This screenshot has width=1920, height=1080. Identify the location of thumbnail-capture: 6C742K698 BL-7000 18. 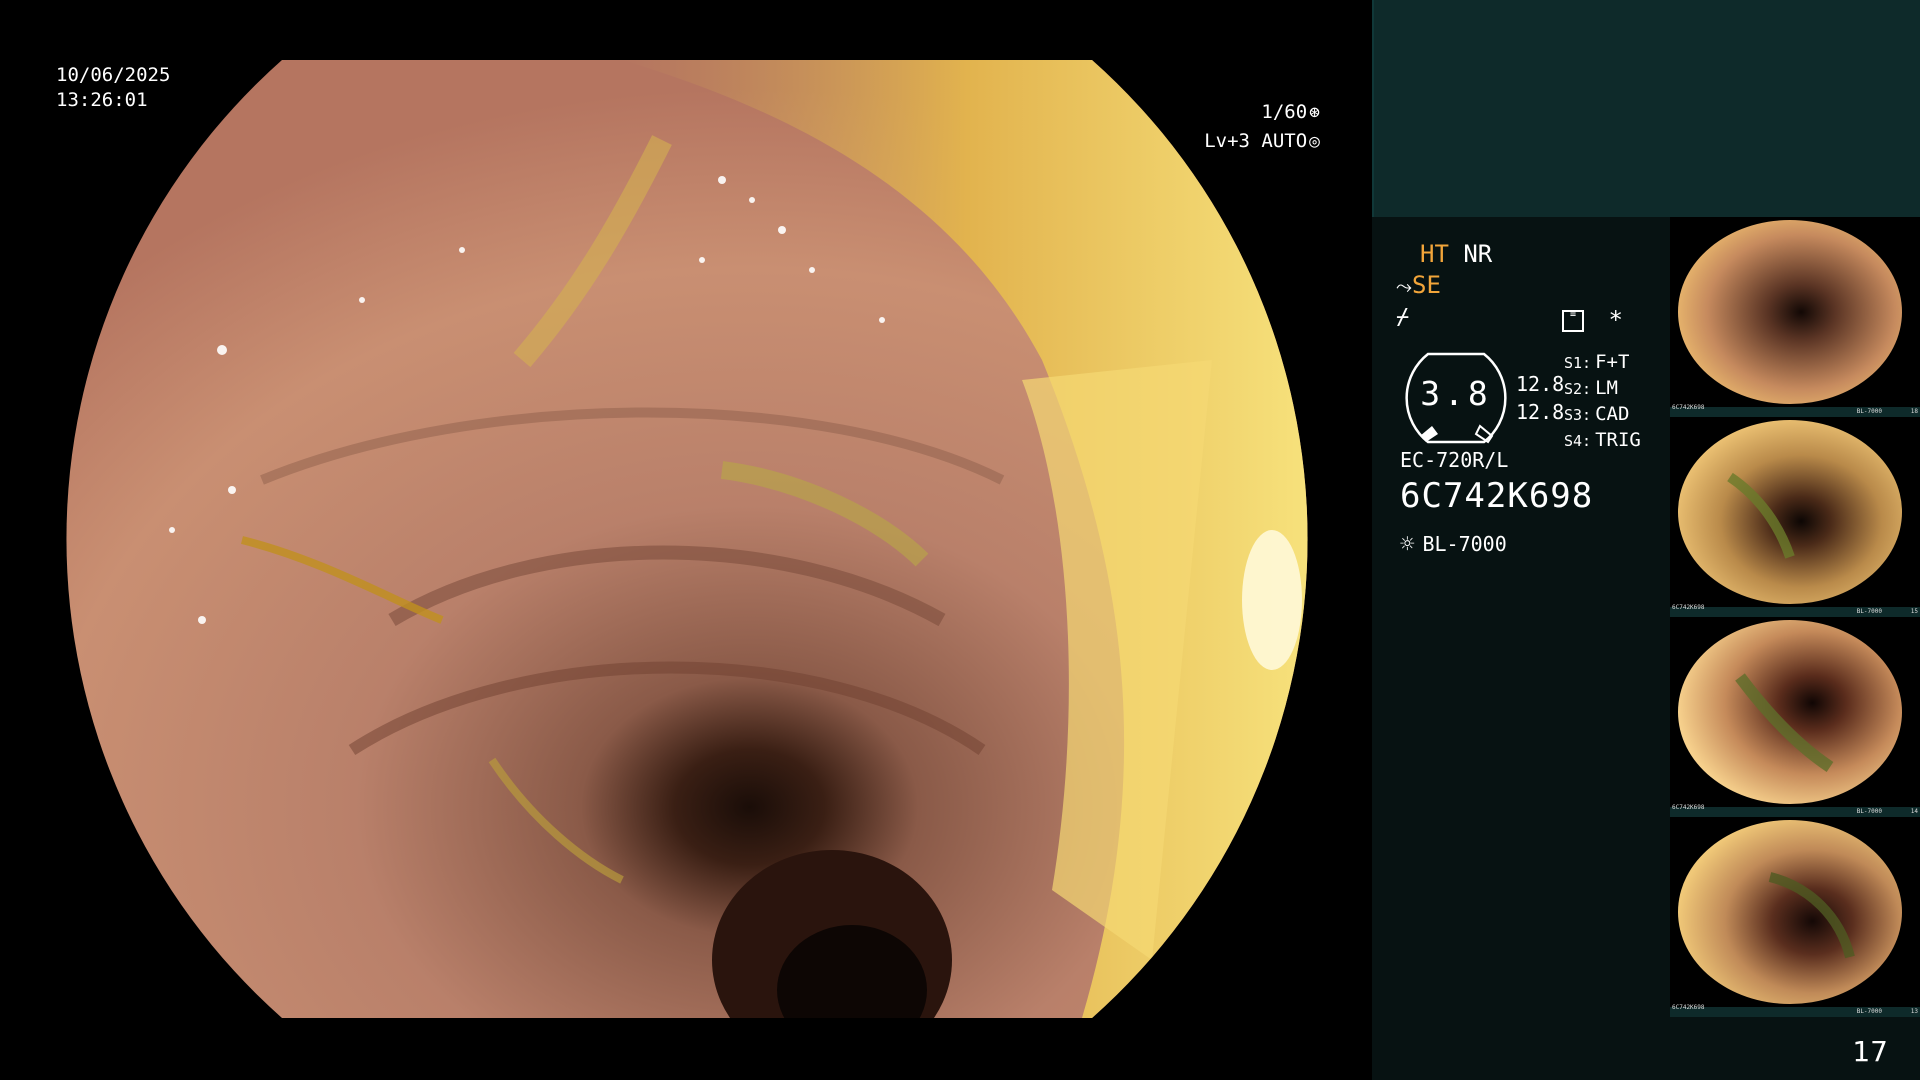
(1795, 317).